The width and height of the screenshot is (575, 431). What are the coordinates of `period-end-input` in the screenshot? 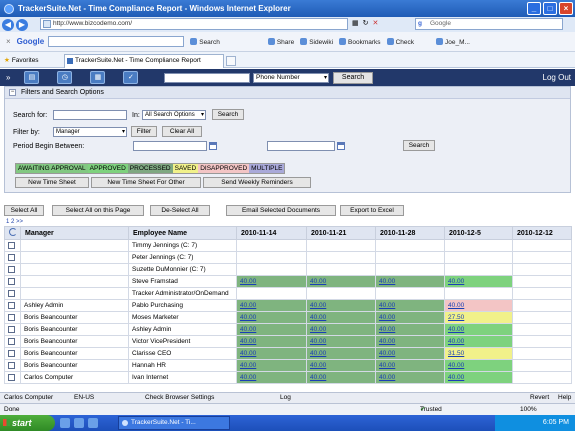 It's located at (301, 146).